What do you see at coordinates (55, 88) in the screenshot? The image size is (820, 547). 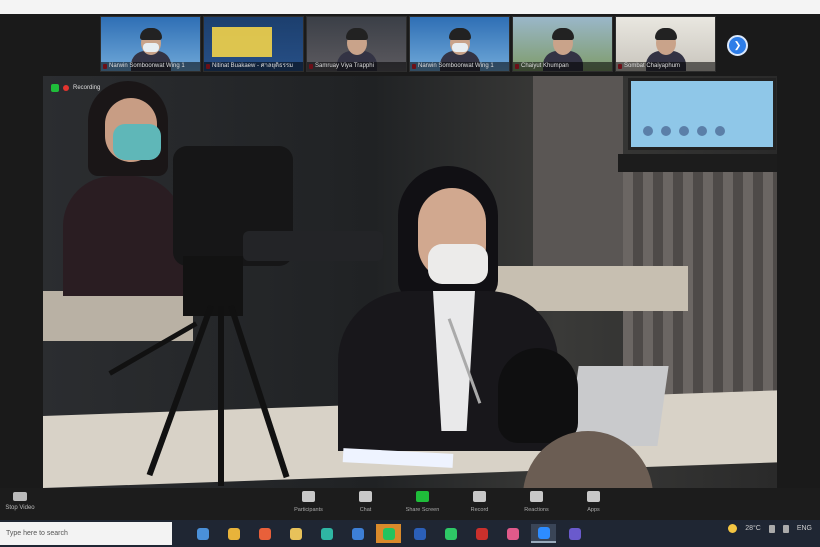 I see `security-icon` at bounding box center [55, 88].